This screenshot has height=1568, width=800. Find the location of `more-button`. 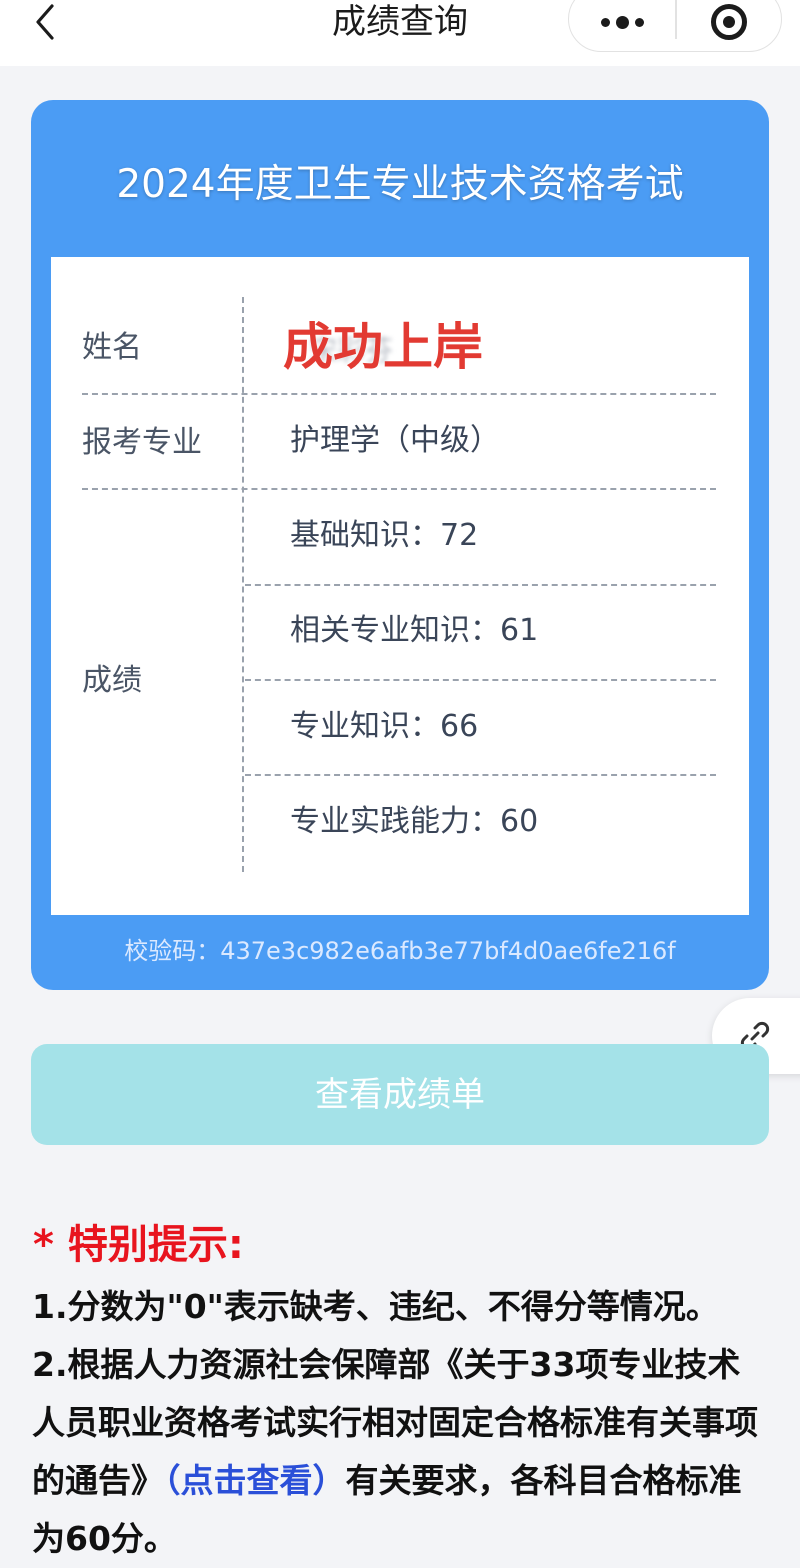

more-button is located at coordinates (622, 25).